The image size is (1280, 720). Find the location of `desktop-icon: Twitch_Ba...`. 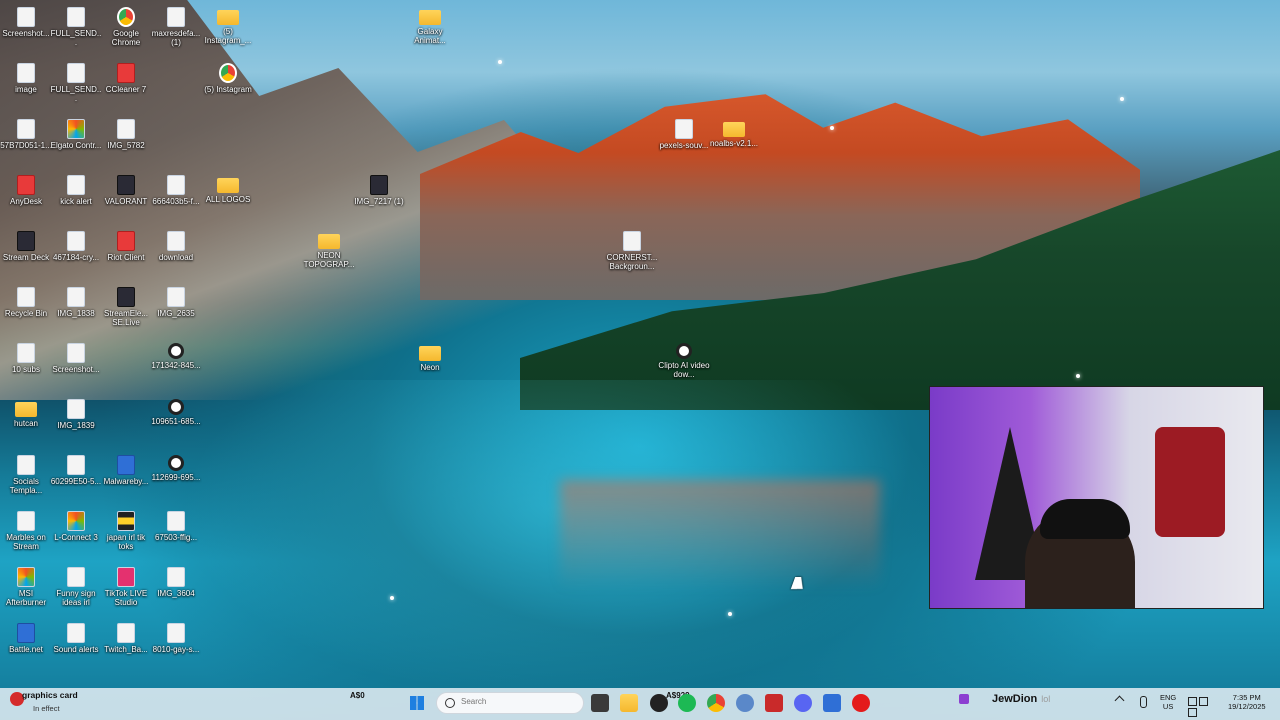

desktop-icon: Twitch_Ba... is located at coordinates (126, 646).